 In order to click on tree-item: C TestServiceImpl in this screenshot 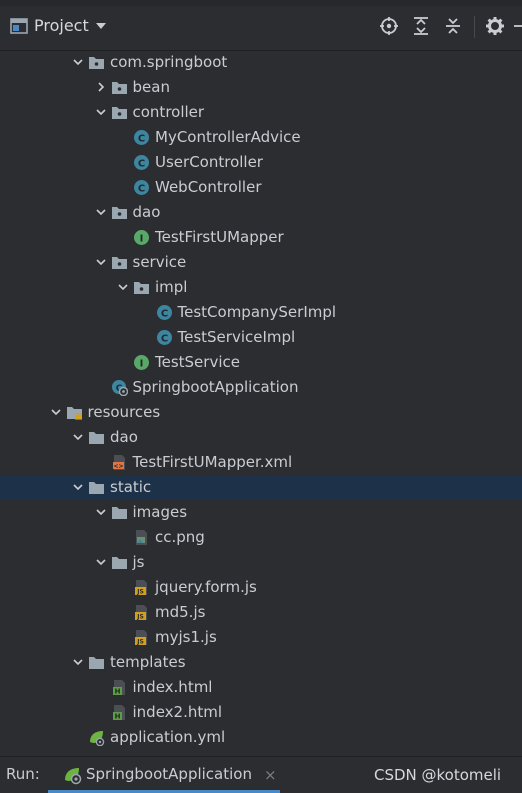, I will do `click(261, 337)`.